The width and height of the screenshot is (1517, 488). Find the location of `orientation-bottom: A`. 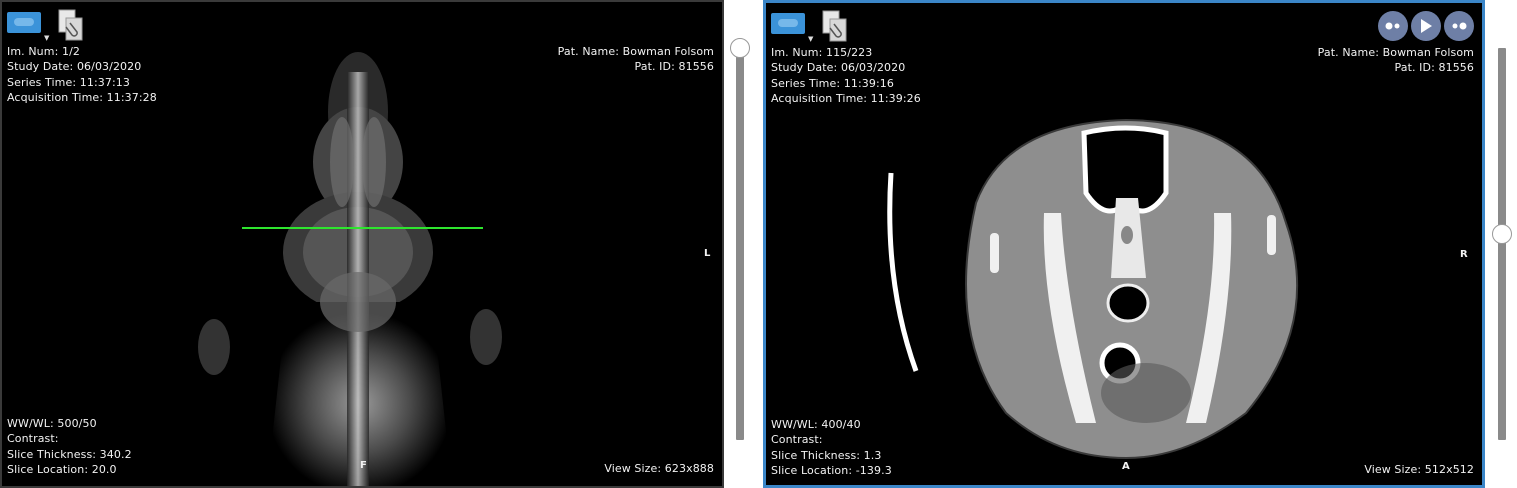

orientation-bottom: A is located at coordinates (1126, 466).